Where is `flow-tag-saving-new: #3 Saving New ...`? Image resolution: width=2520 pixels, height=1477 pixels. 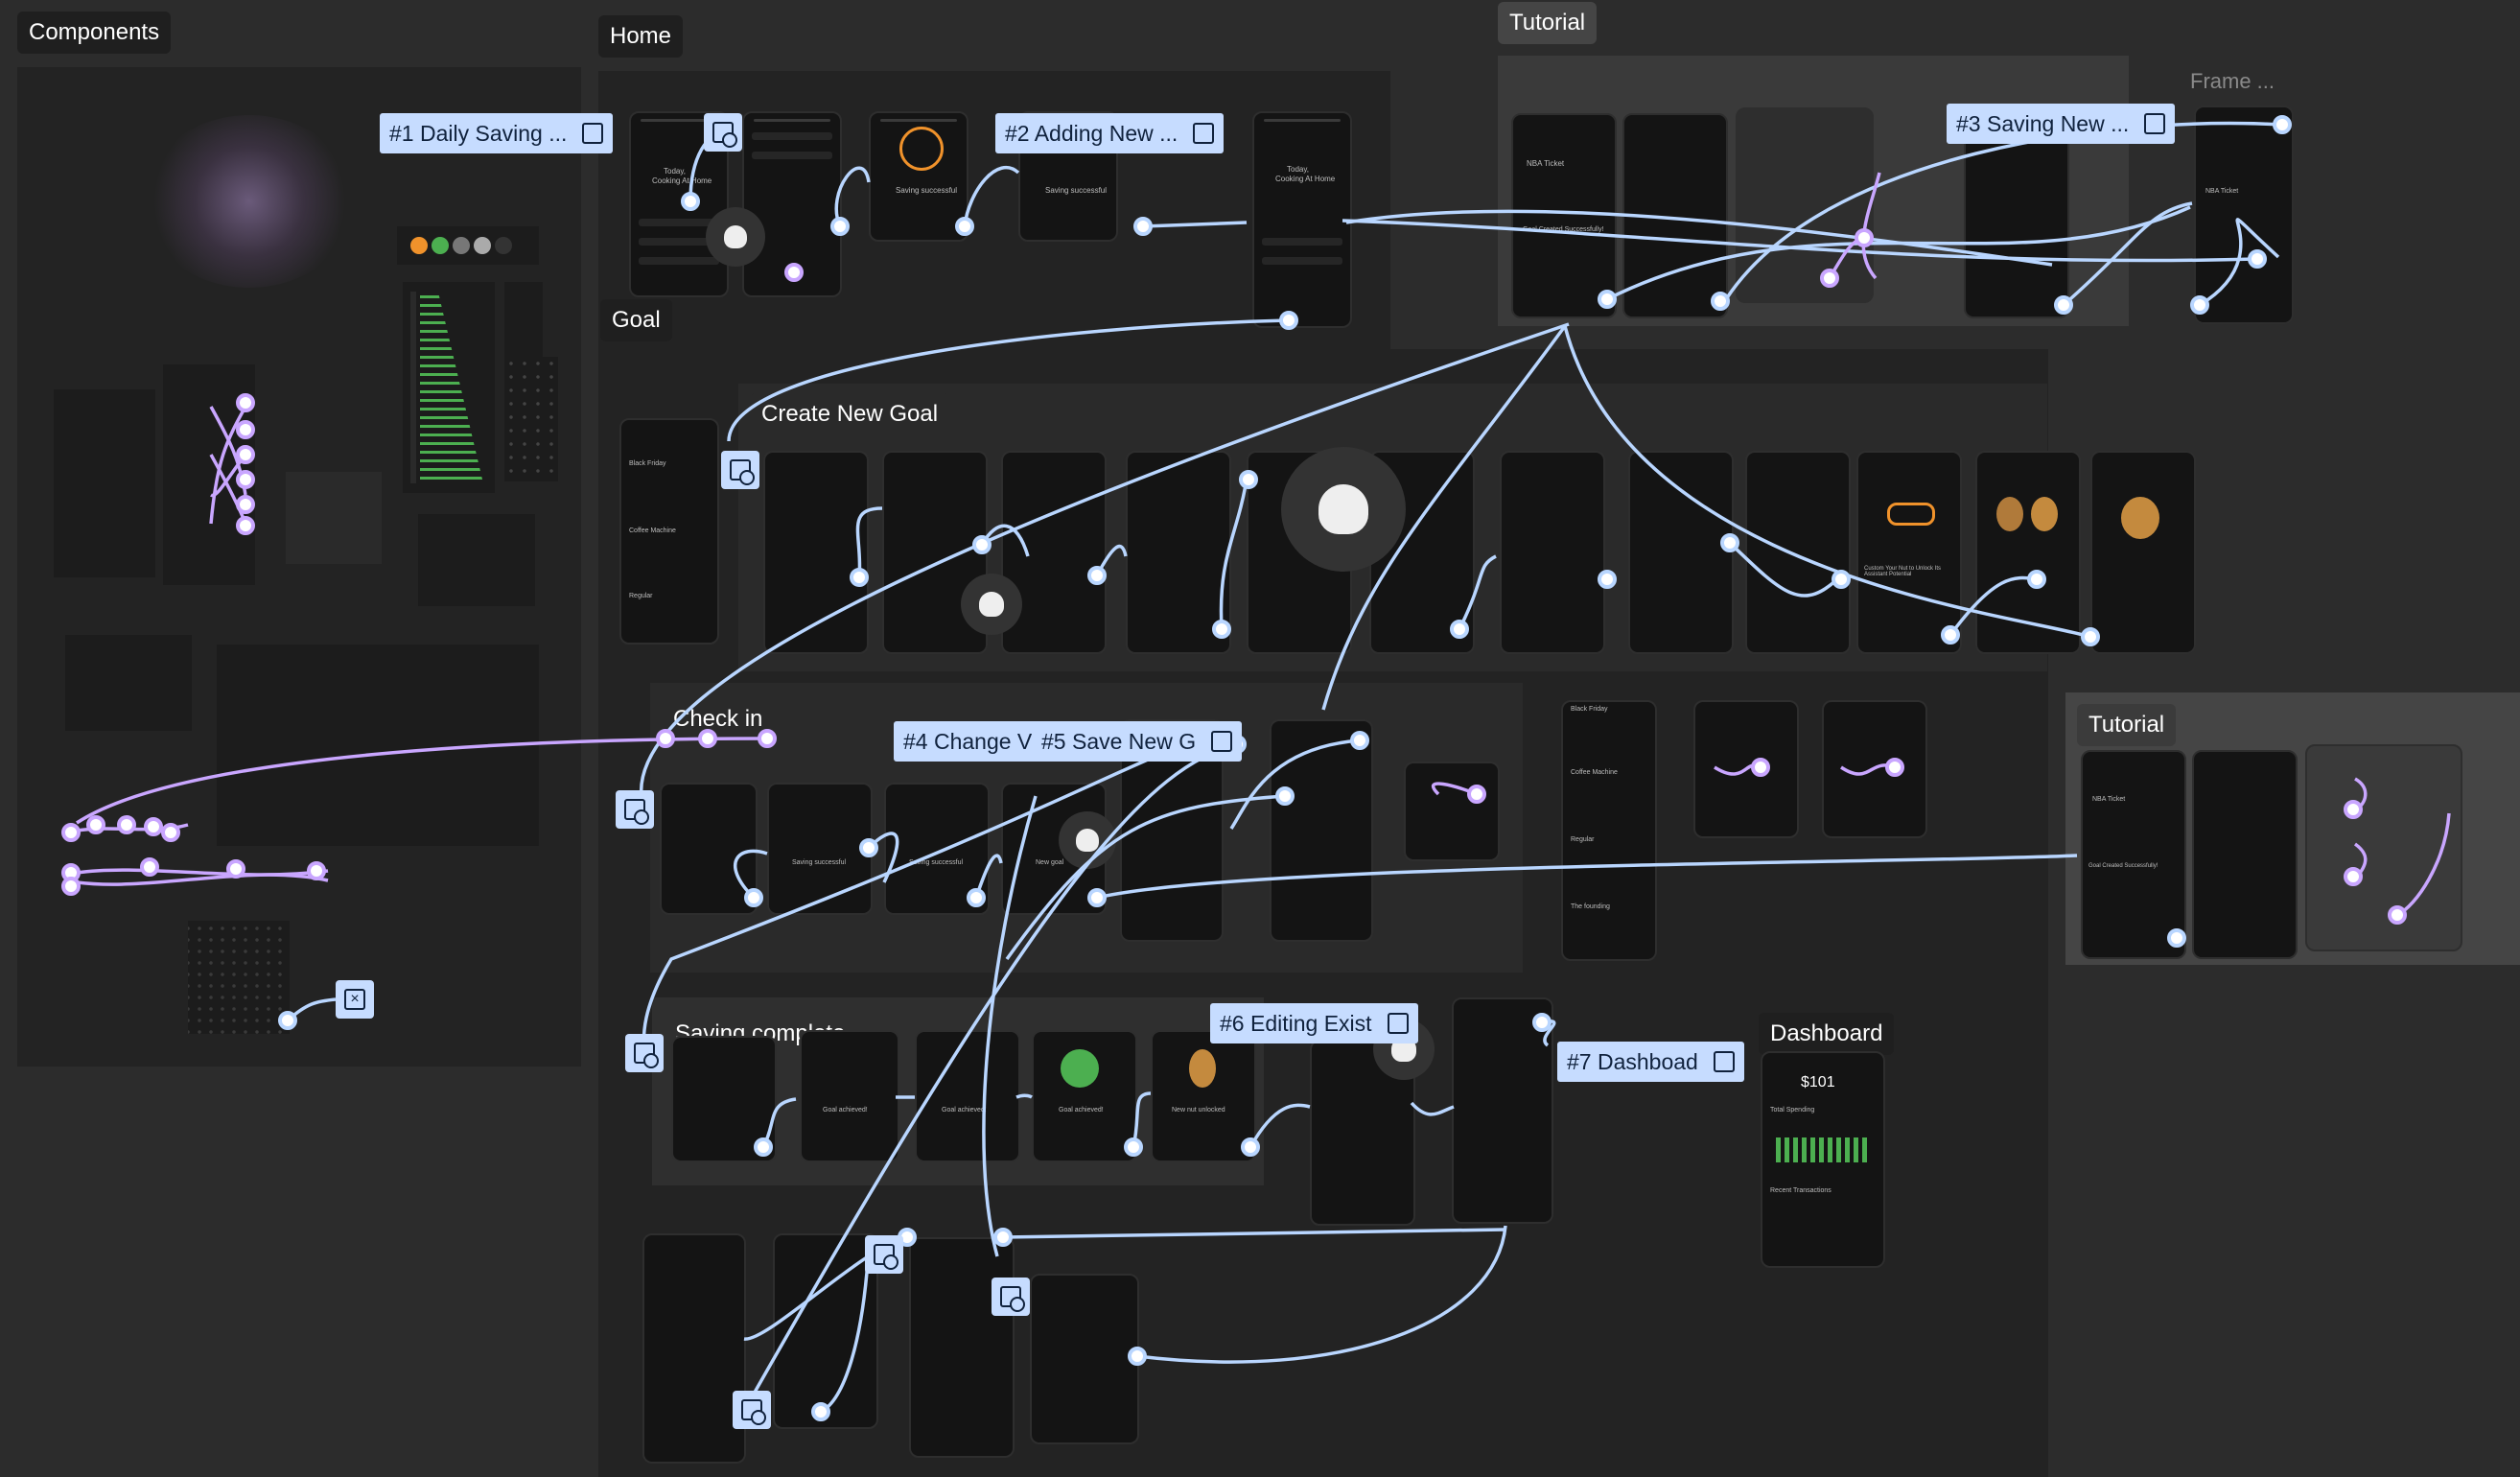
flow-tag-saving-new: #3 Saving New ... is located at coordinates (2062, 124).